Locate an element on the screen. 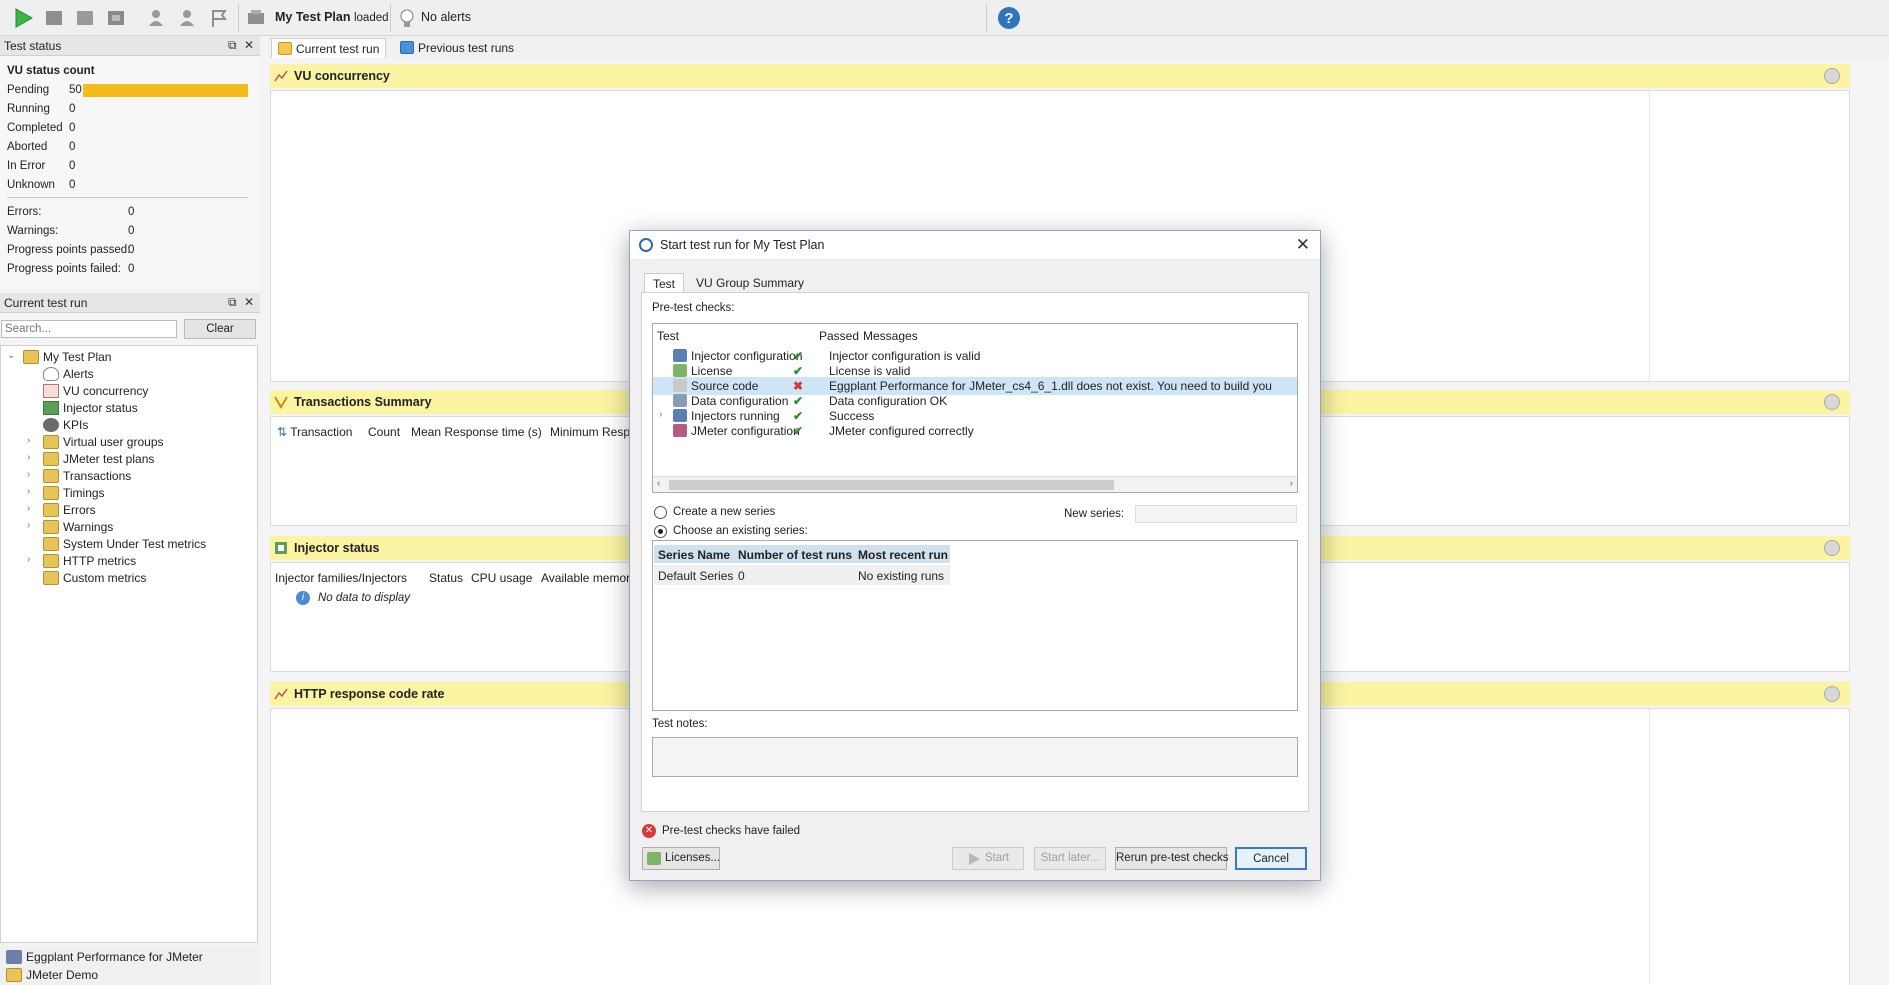 This screenshot has width=1889, height=985. test-notes-label: Test notes: is located at coordinates (680, 724).